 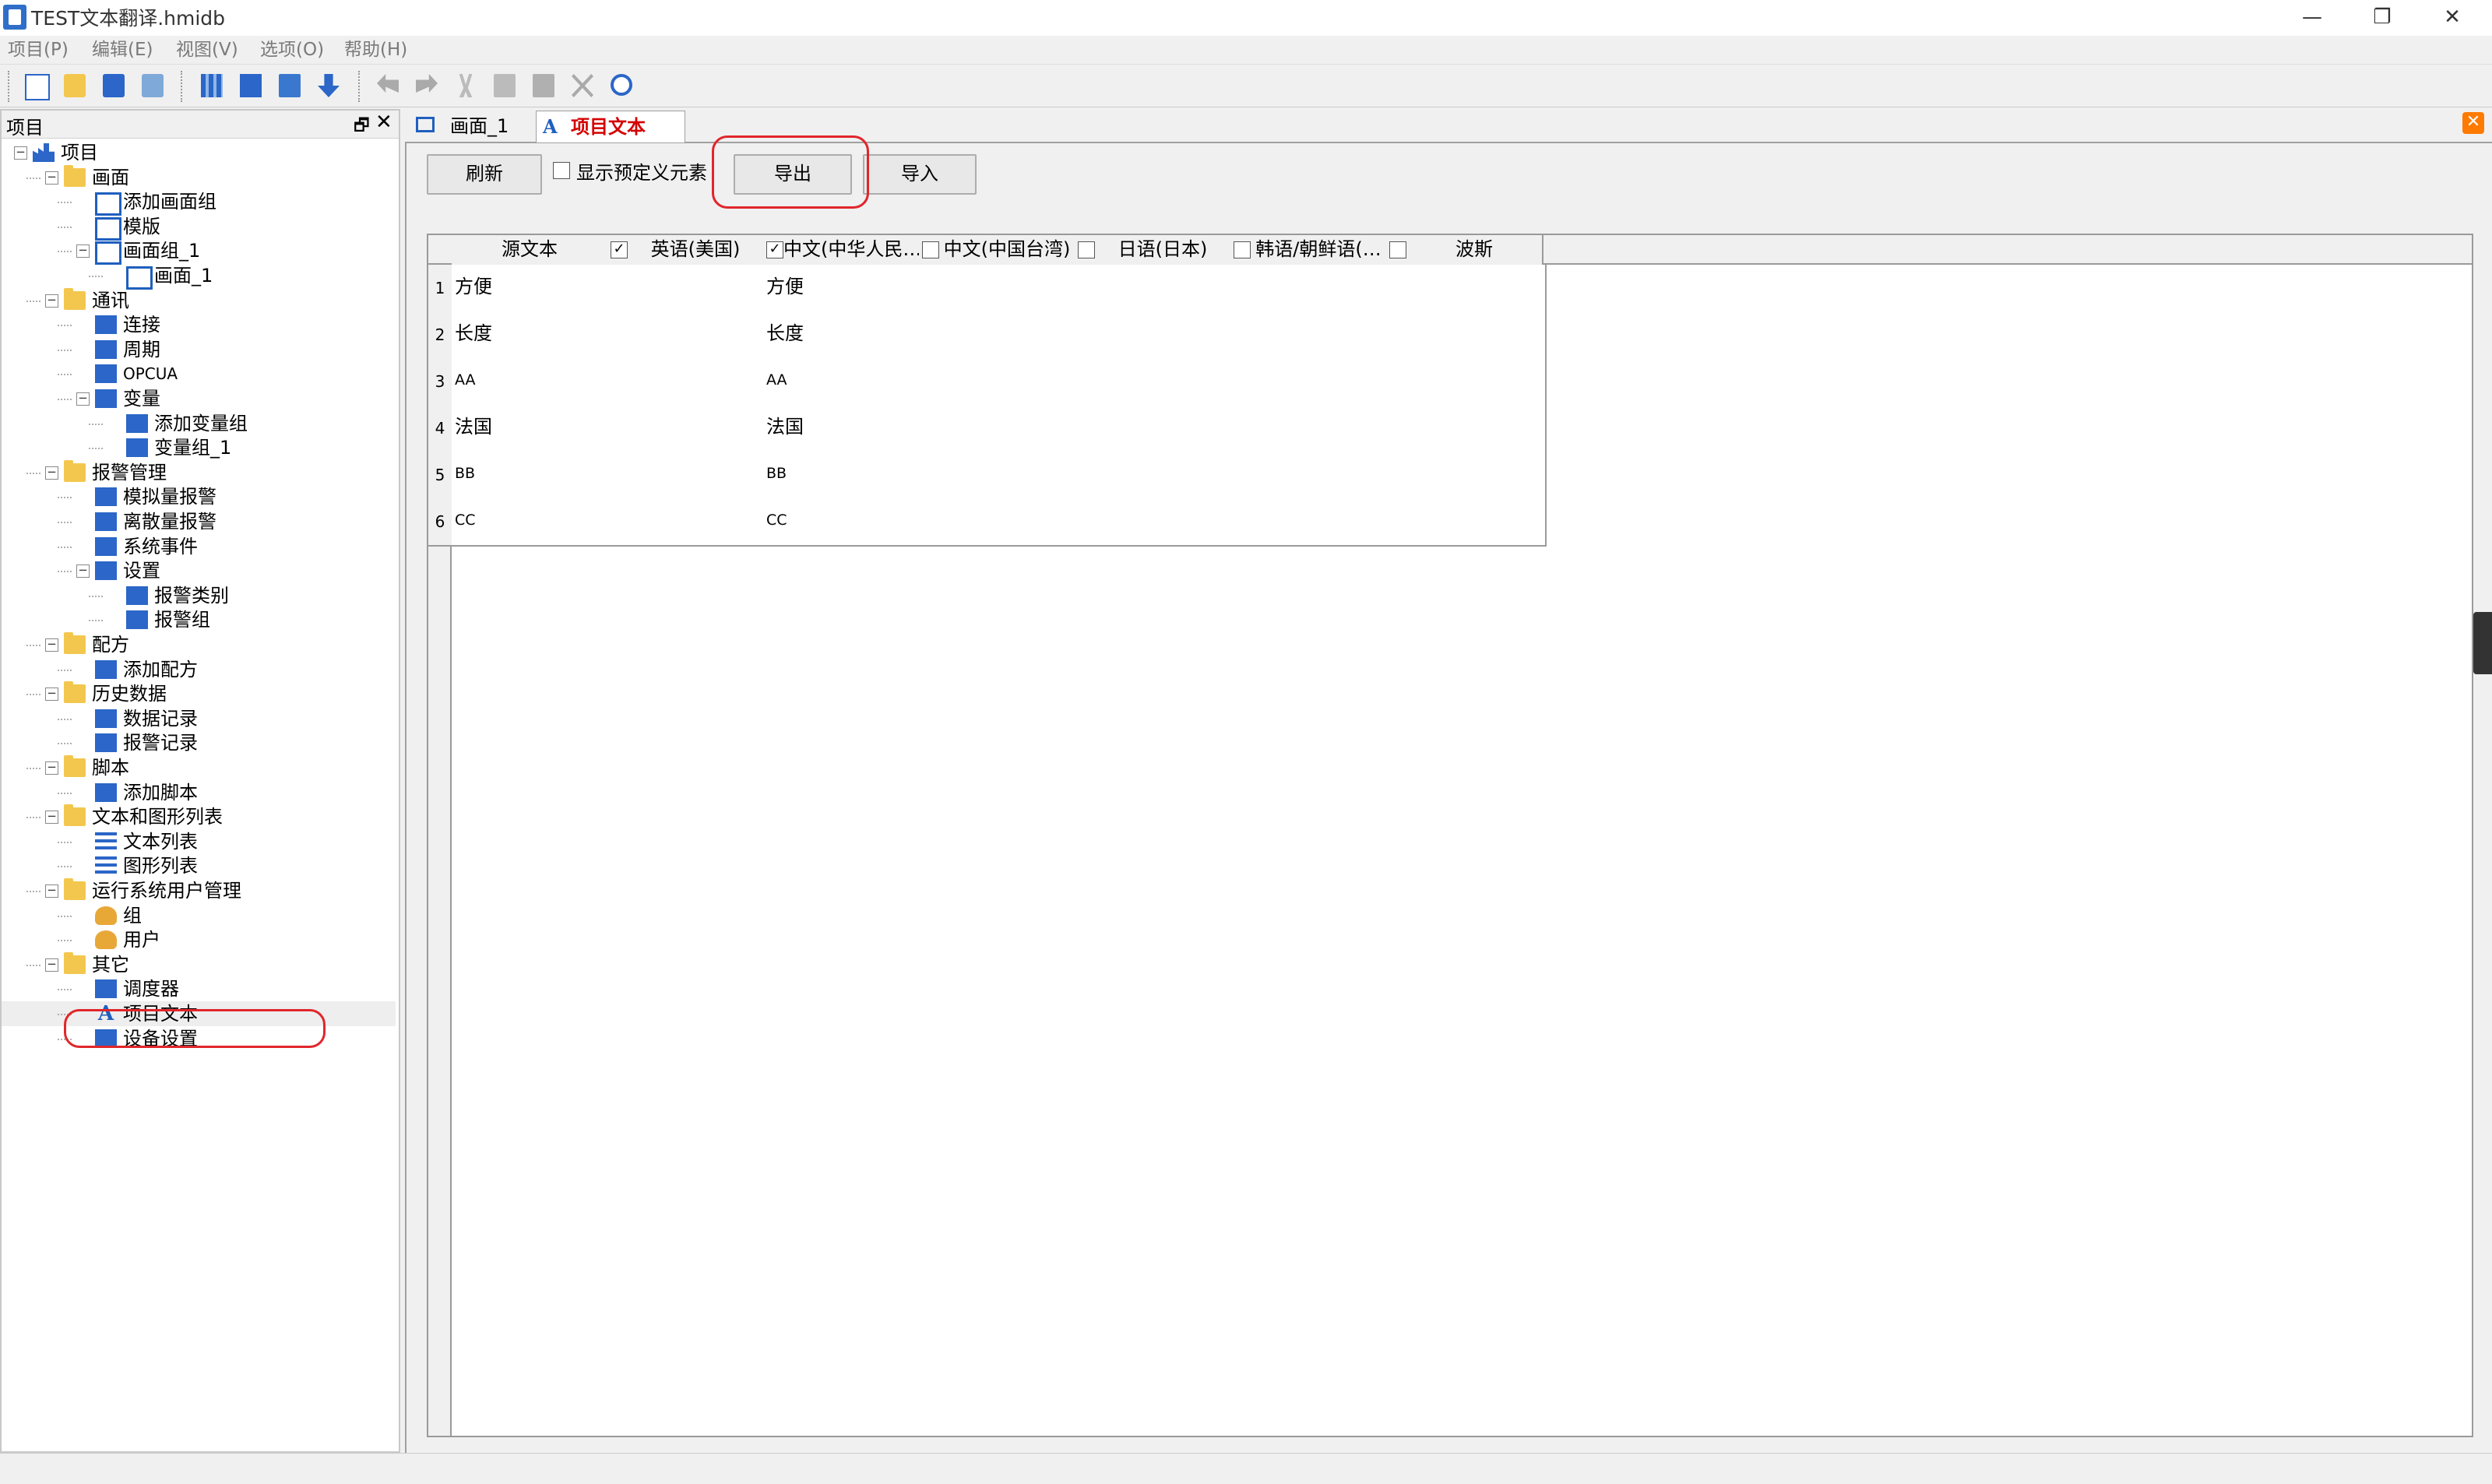 What do you see at coordinates (532, 382) in the screenshot?
I see `source-text-cell: AA` at bounding box center [532, 382].